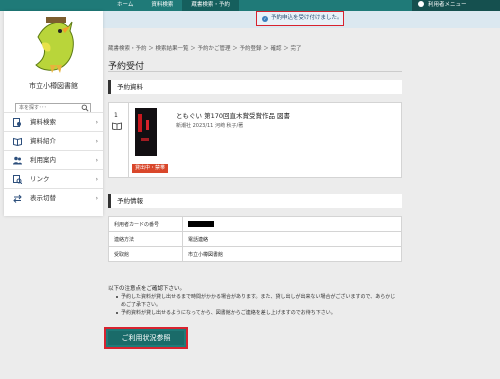 The height and width of the screenshot is (379, 500). I want to click on notice-message: 予約申込を受け付けました。, so click(307, 18).